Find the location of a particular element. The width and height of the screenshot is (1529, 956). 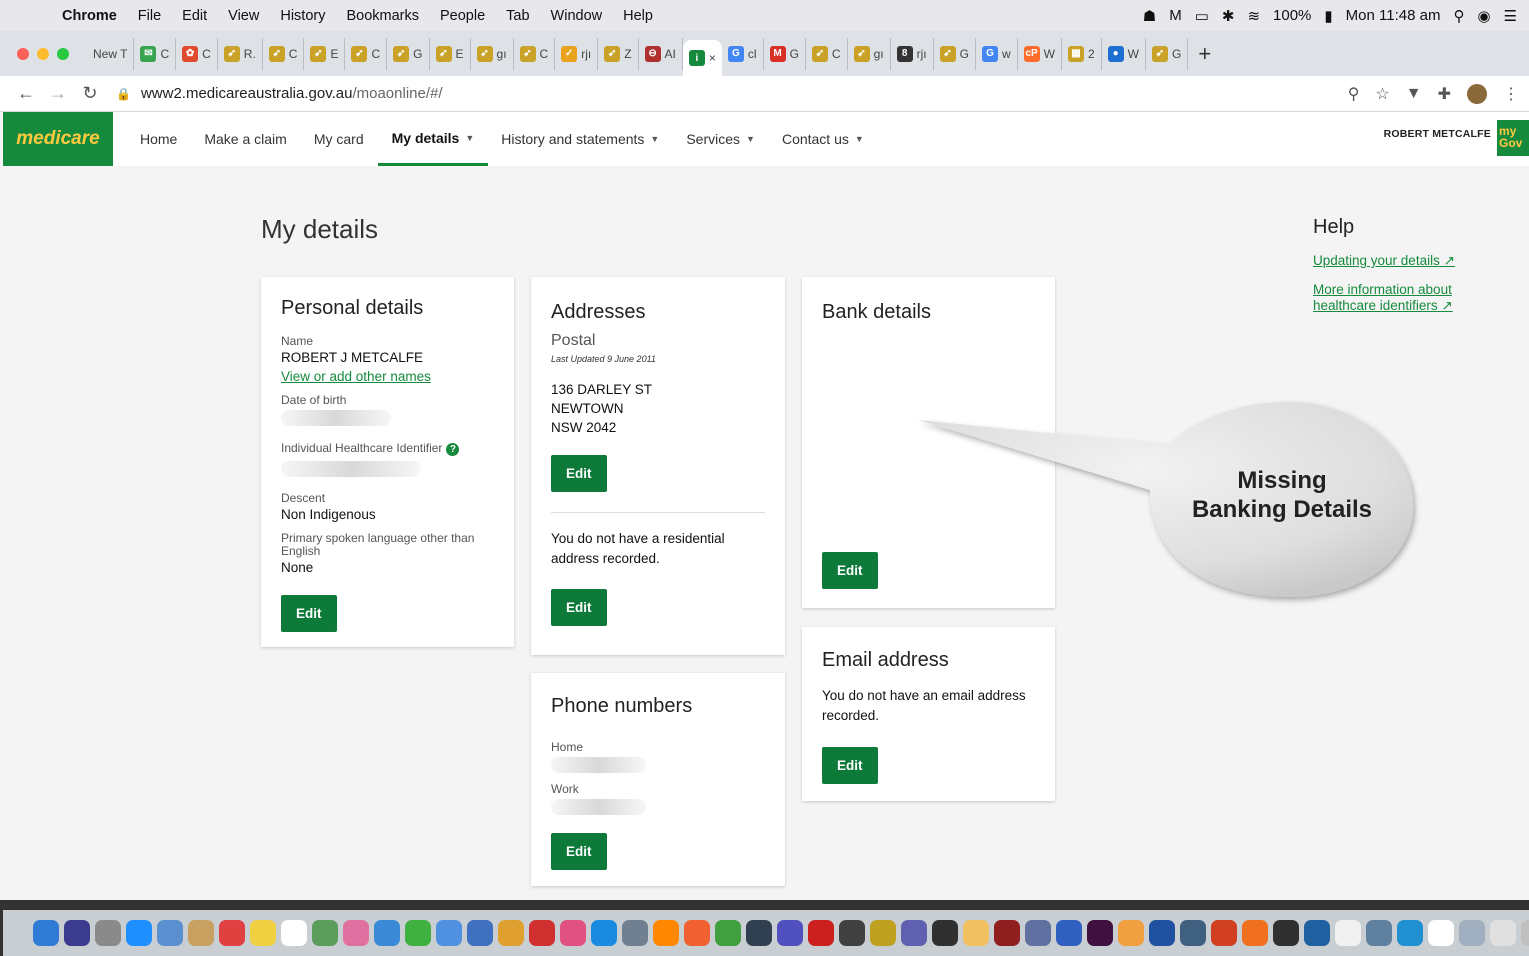

browser-tab: cP W is located at coordinates (1040, 53).